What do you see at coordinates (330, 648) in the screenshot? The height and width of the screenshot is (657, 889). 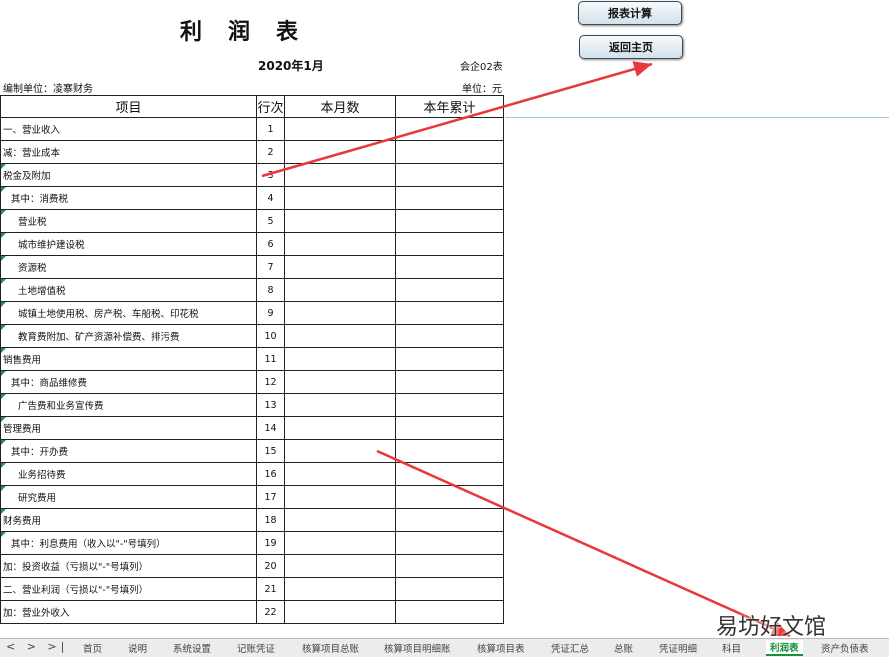 I see `sheet-tab: 核算项目总账` at bounding box center [330, 648].